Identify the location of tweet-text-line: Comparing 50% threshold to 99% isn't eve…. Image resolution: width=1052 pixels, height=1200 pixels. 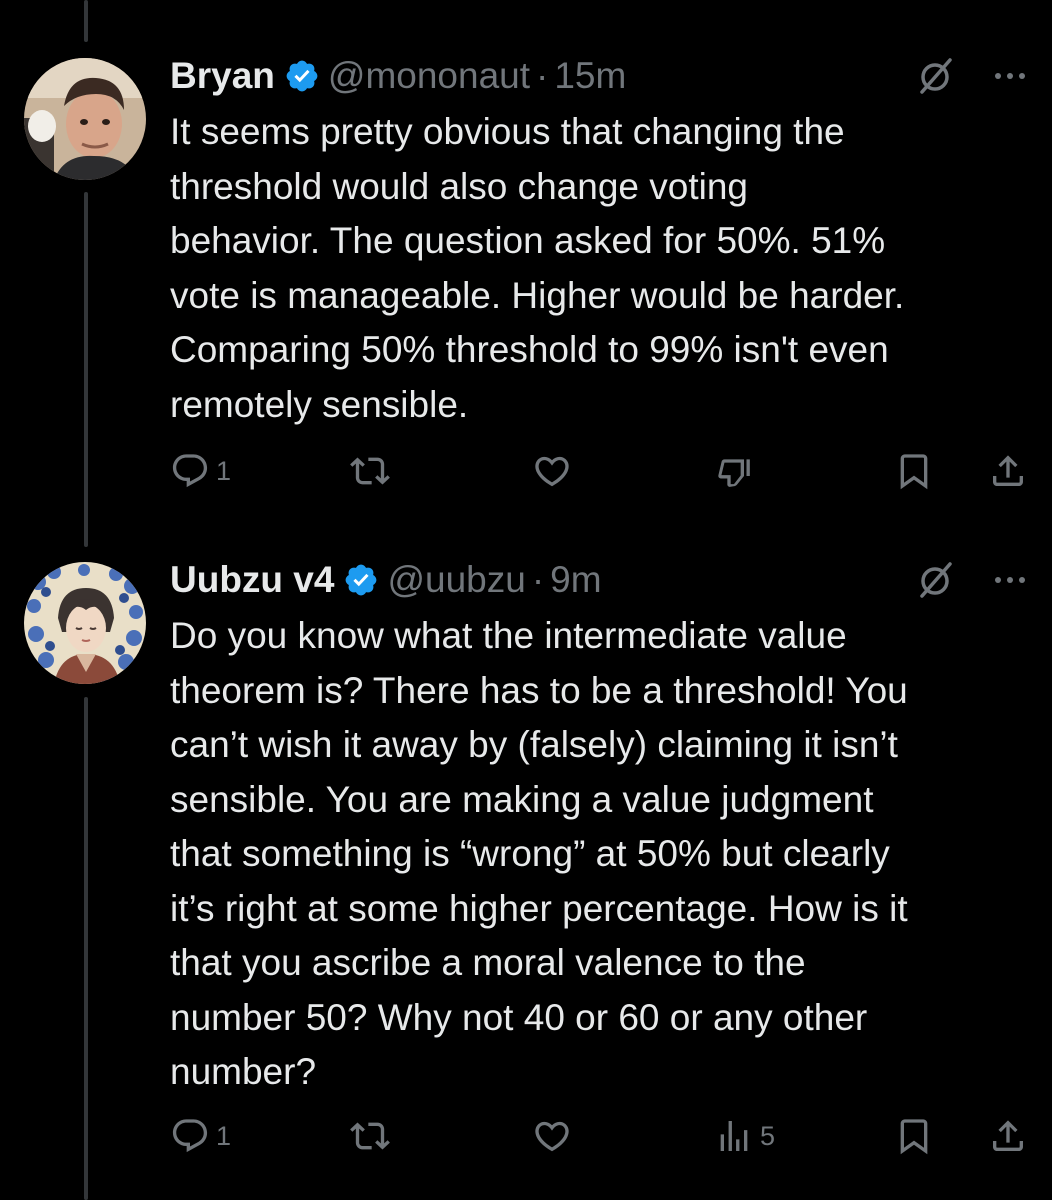
(529, 349).